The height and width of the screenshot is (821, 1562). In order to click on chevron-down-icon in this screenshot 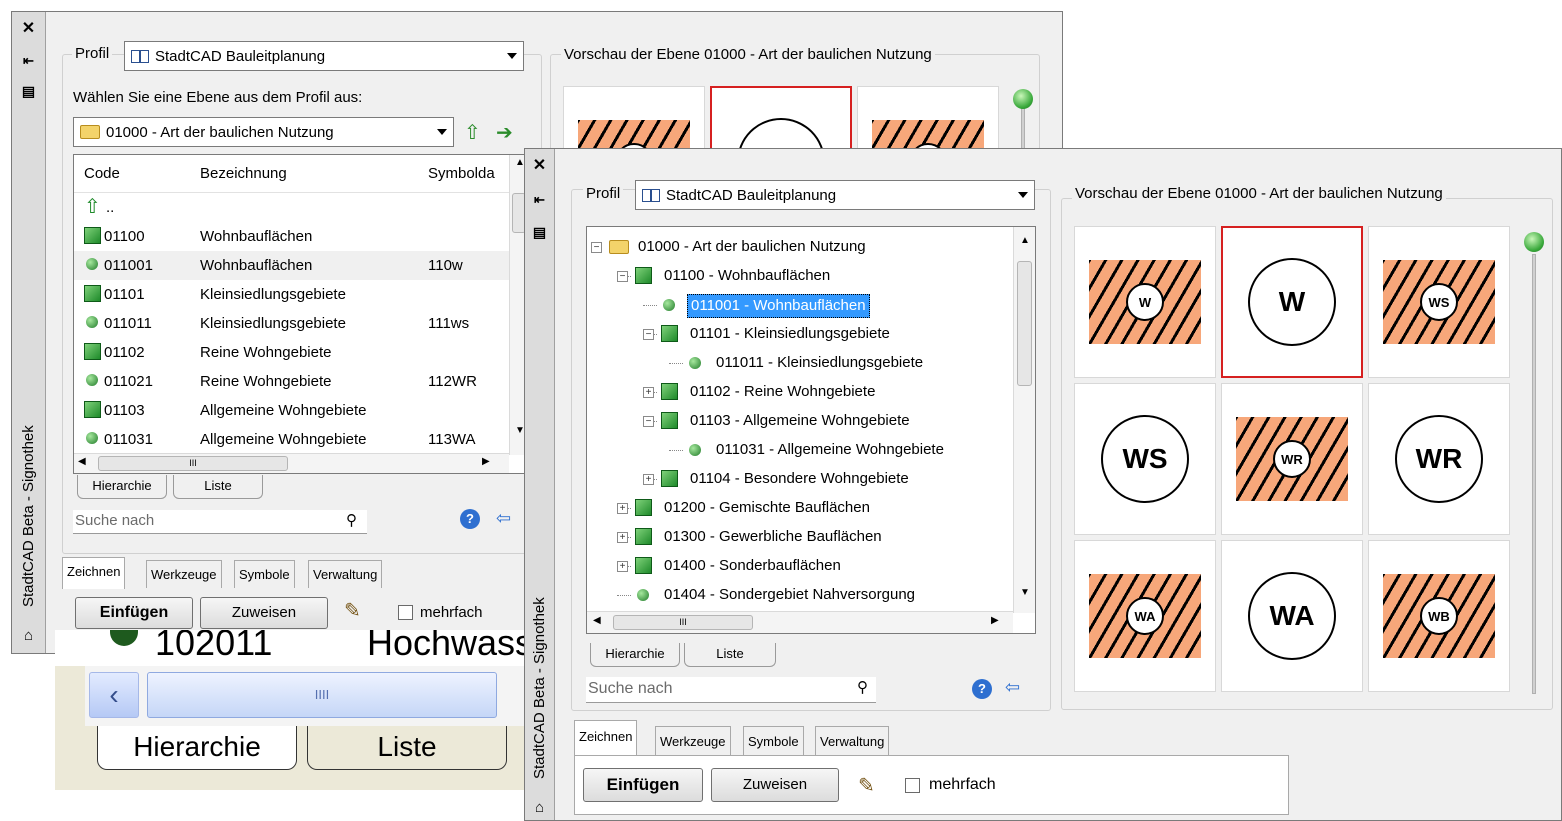, I will do `click(1023, 195)`.